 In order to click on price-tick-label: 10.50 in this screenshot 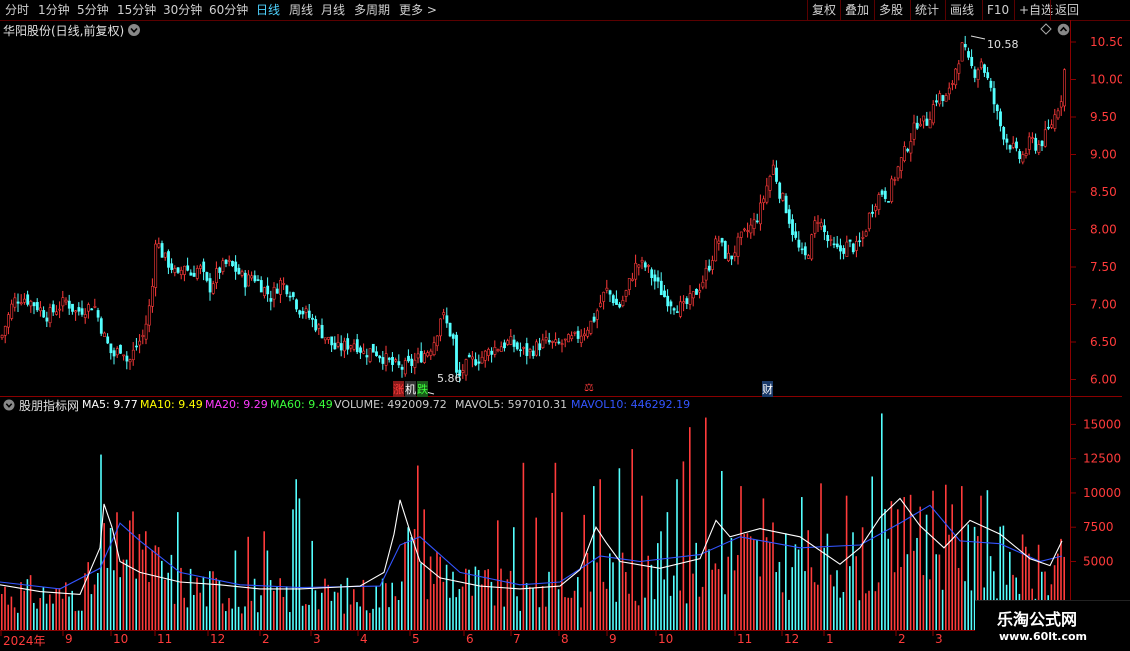, I will do `click(1107, 42)`.